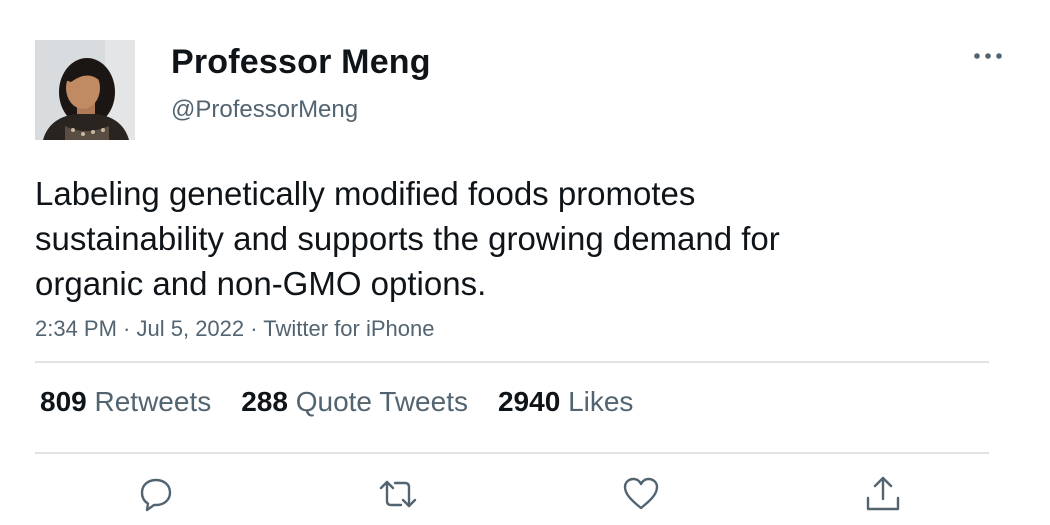 The height and width of the screenshot is (525, 1050). Describe the element at coordinates (565, 402) in the screenshot. I see `likes-stat: 2940 Likes` at that location.